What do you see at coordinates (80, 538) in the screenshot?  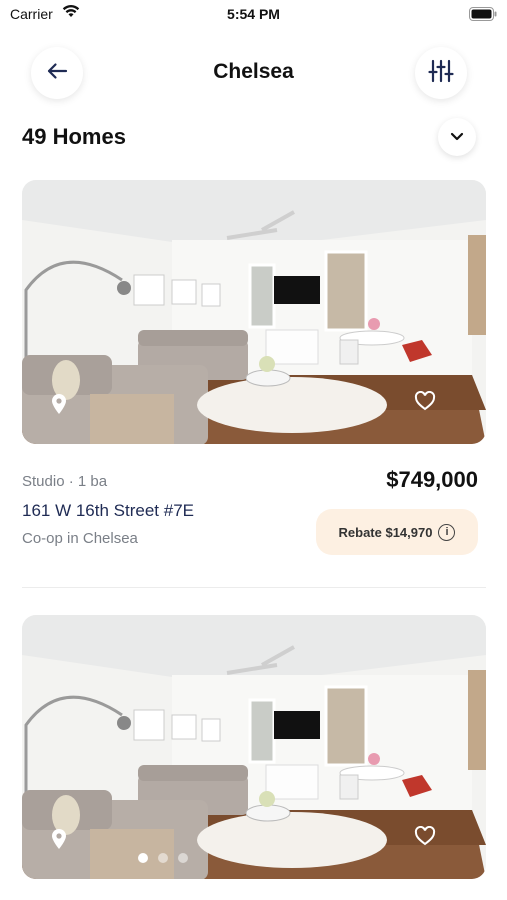 I see `listing-type: Co-op in Chelsea` at bounding box center [80, 538].